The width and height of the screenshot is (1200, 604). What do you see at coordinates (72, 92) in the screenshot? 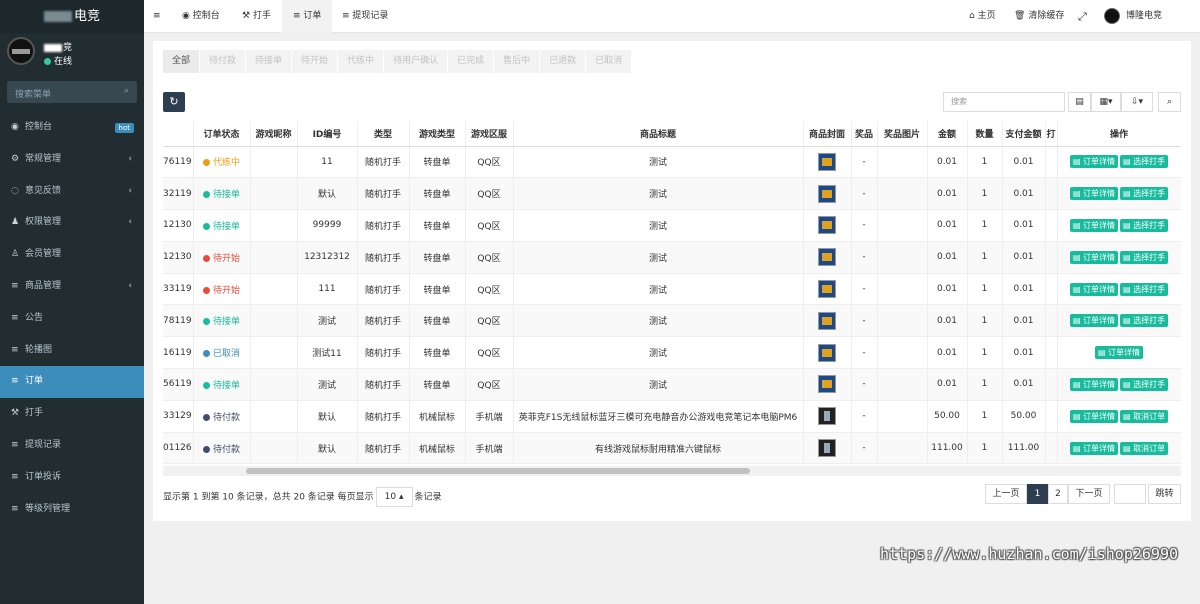
I see `sidebar-search-input: 搜索菜单 ⌕` at bounding box center [72, 92].